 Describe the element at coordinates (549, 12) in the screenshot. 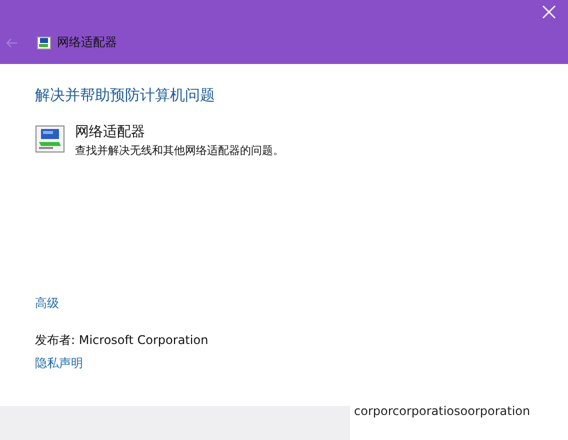

I see `close-icon` at that location.